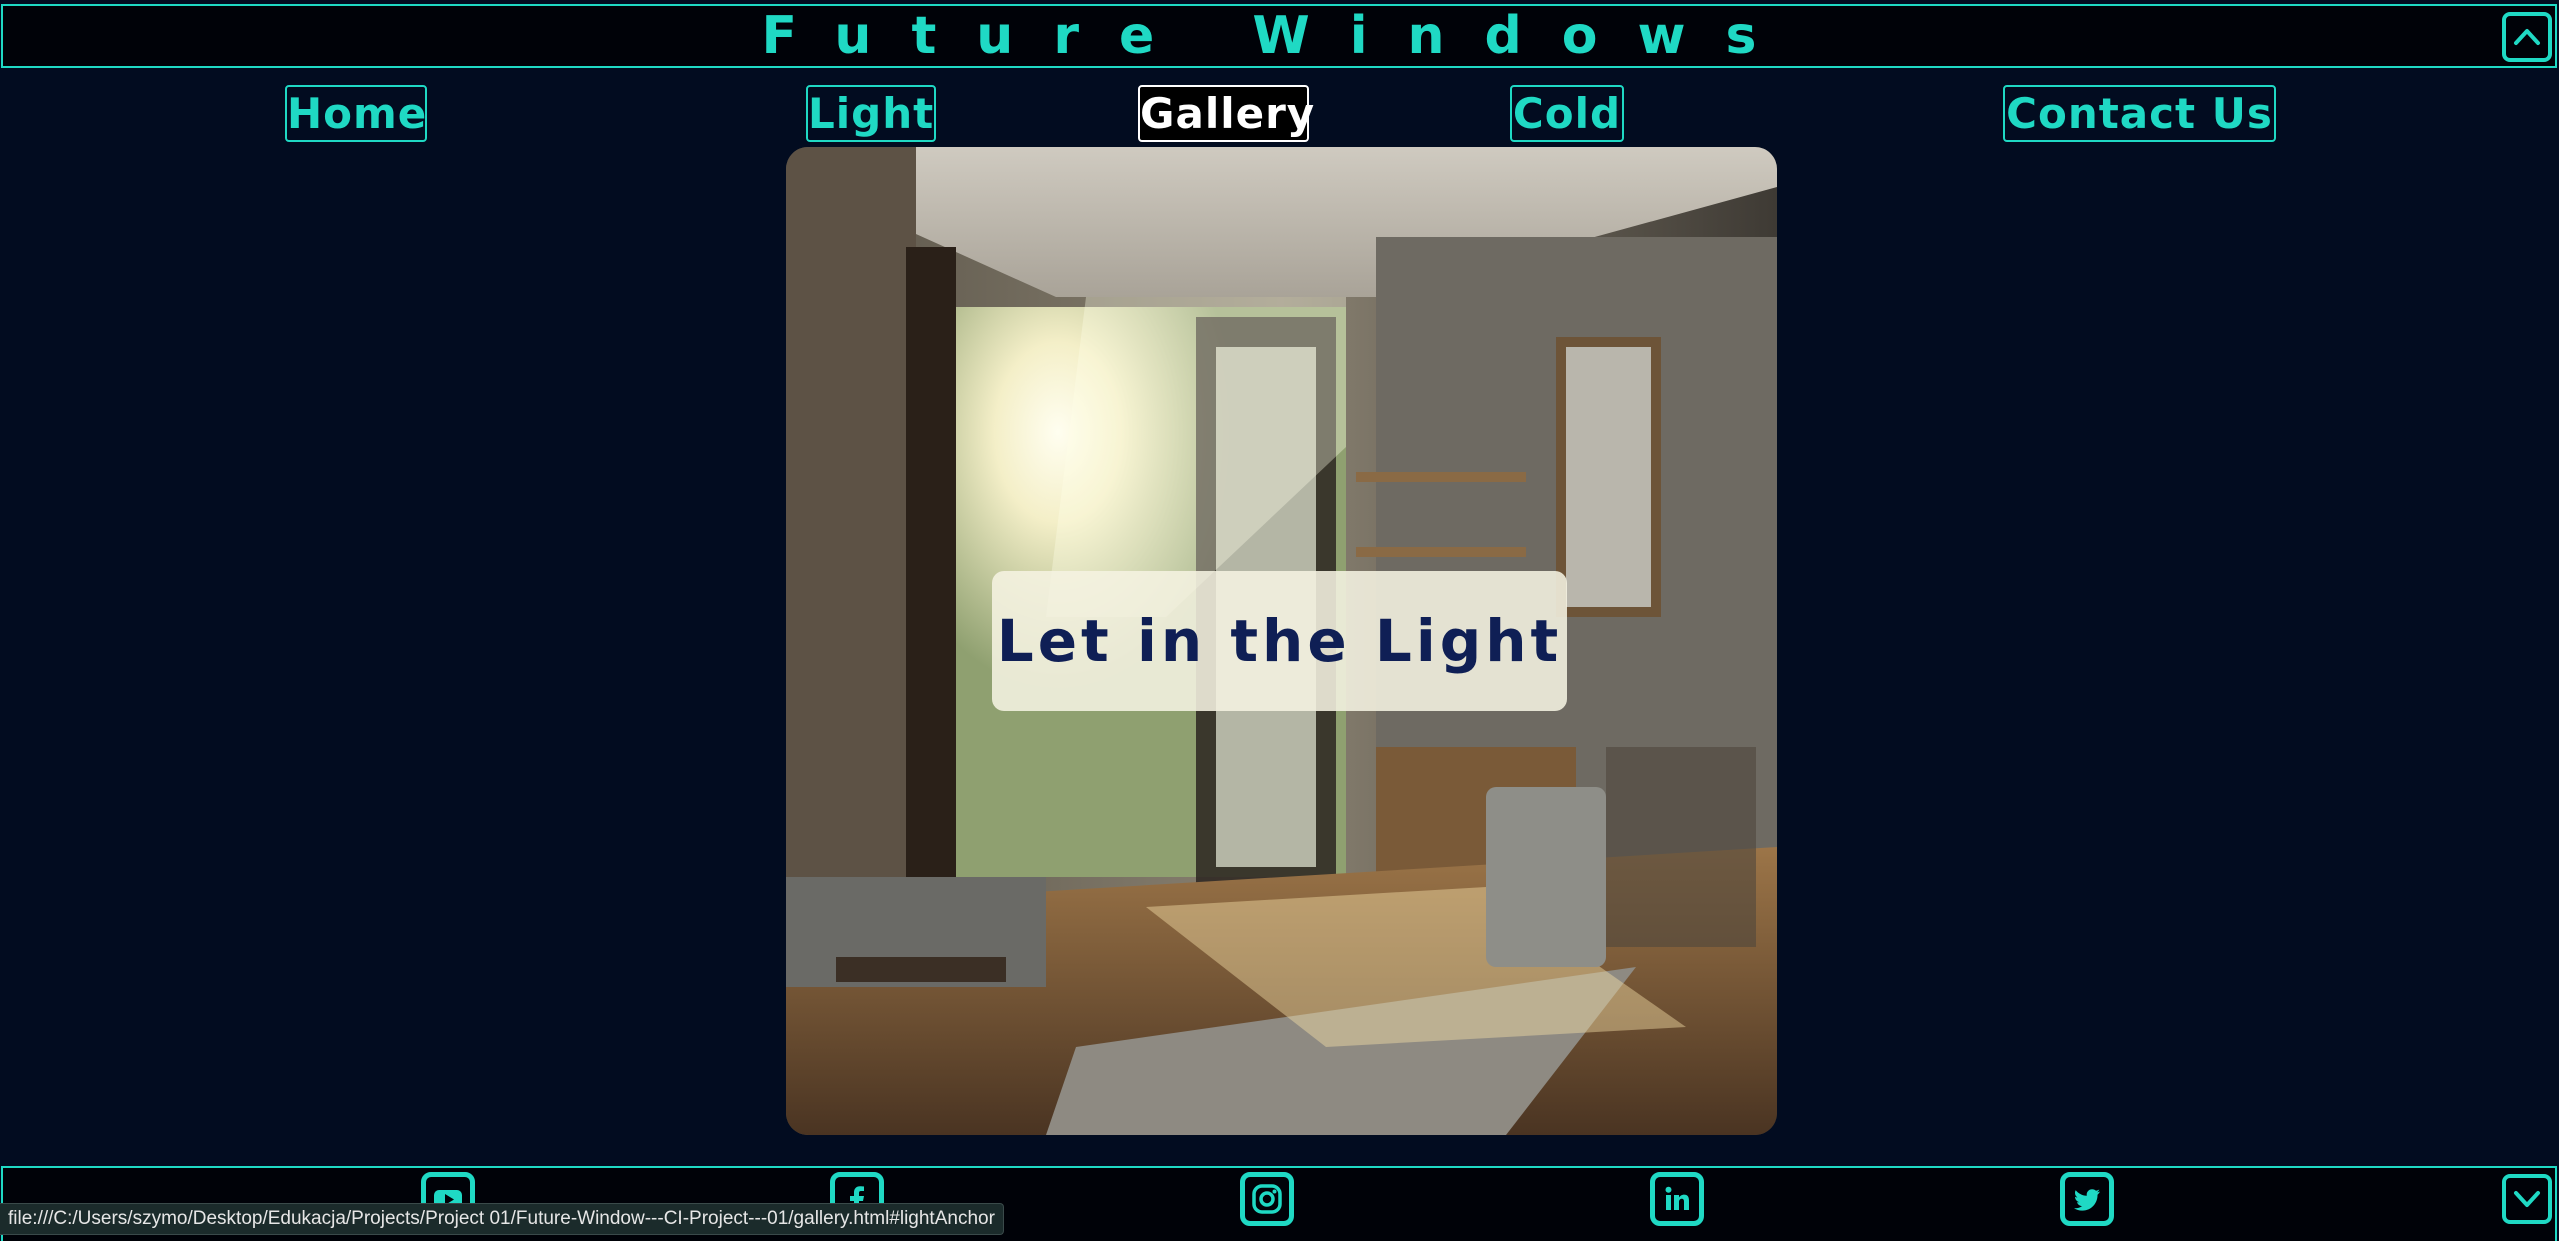 The width and height of the screenshot is (2559, 1241). I want to click on scroll-down-button, so click(2527, 1199).